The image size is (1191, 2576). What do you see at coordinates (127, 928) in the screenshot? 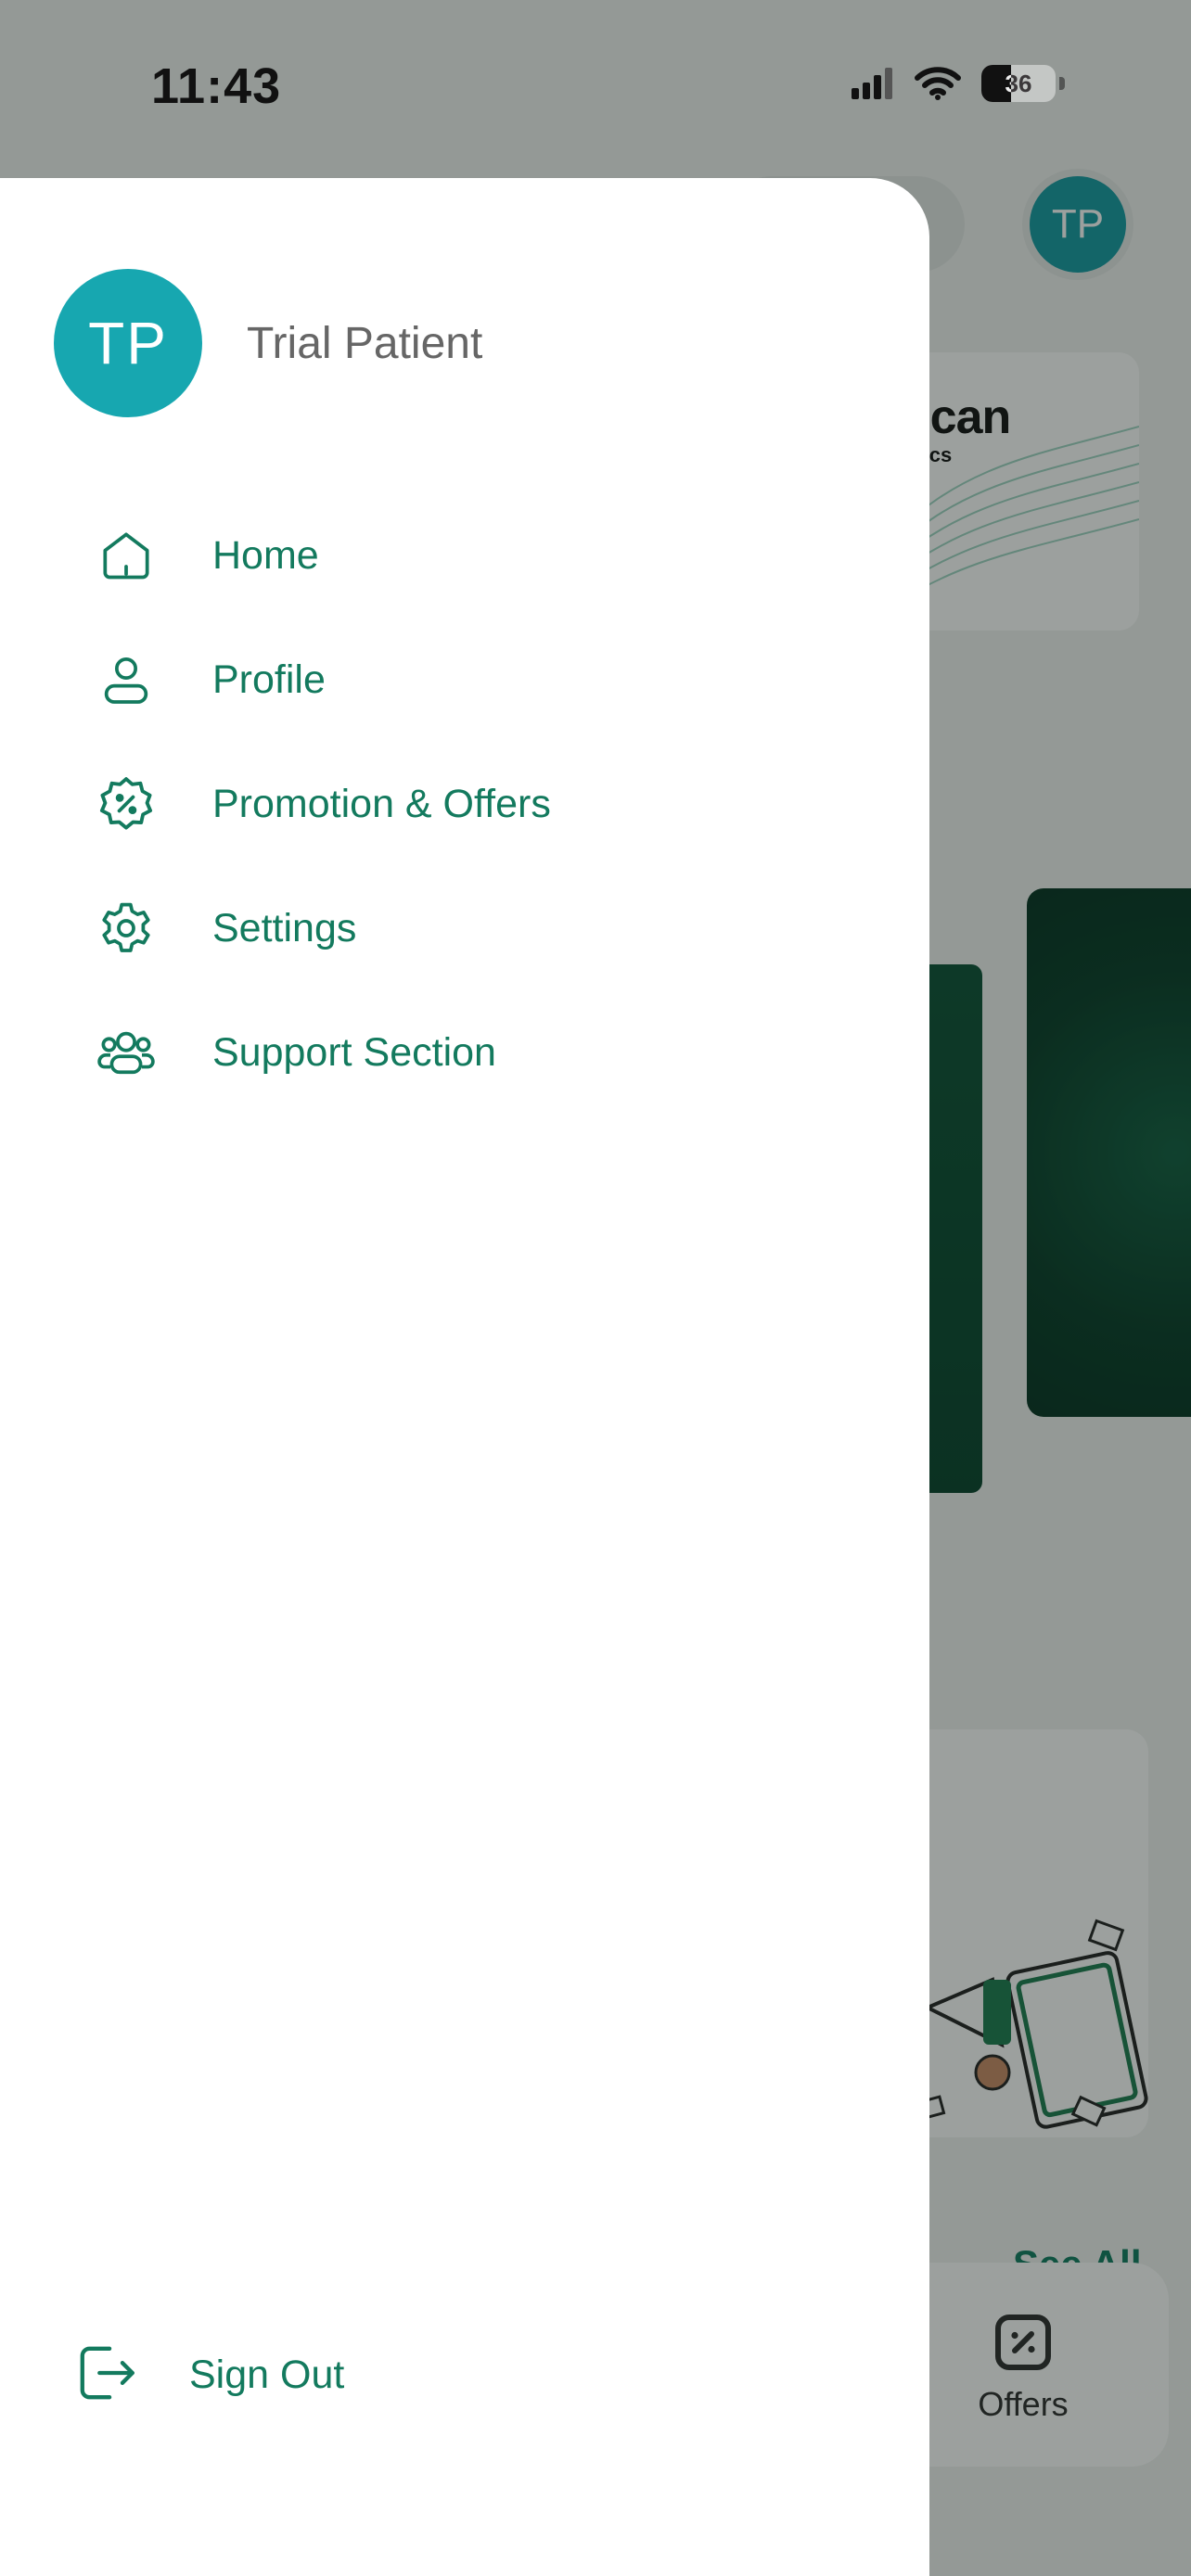
I see `gear-icon` at bounding box center [127, 928].